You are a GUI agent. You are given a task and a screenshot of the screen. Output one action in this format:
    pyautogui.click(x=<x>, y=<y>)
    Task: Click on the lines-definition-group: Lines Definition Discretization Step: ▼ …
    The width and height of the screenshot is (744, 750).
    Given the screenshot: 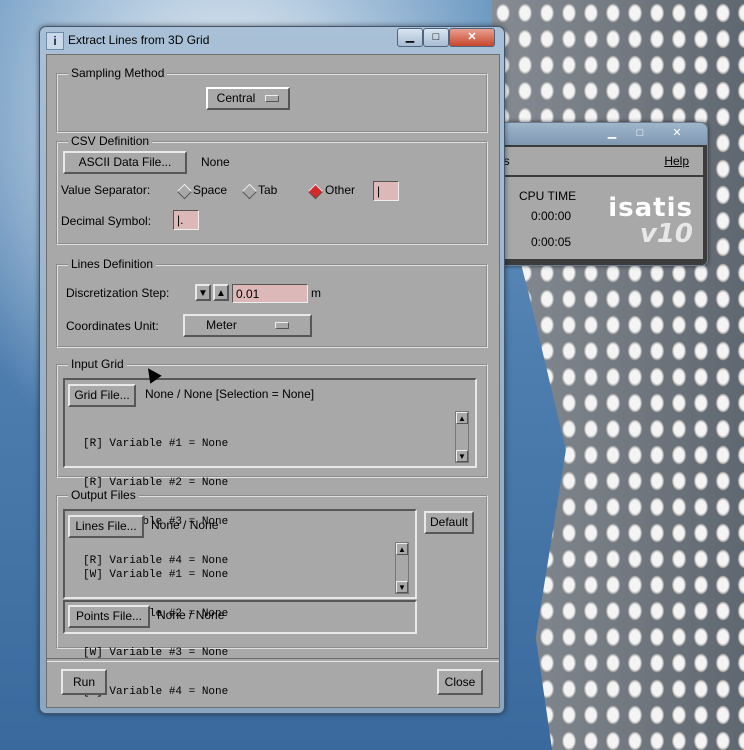 What is the action you would take?
    pyautogui.click(x=272, y=302)
    